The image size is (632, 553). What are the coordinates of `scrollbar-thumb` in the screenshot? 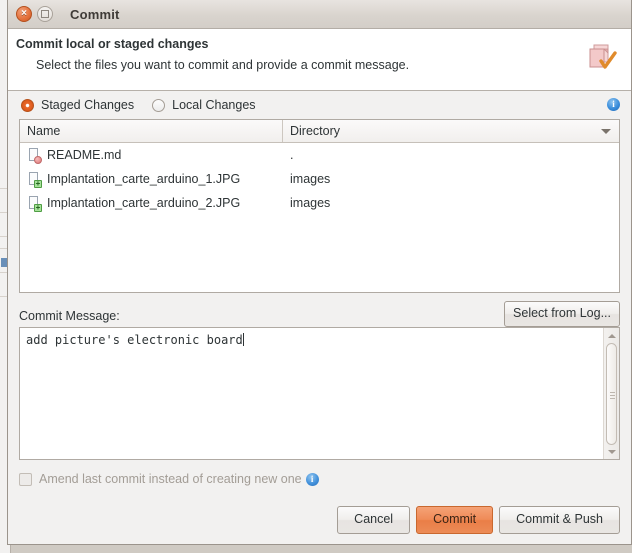 It's located at (611, 394).